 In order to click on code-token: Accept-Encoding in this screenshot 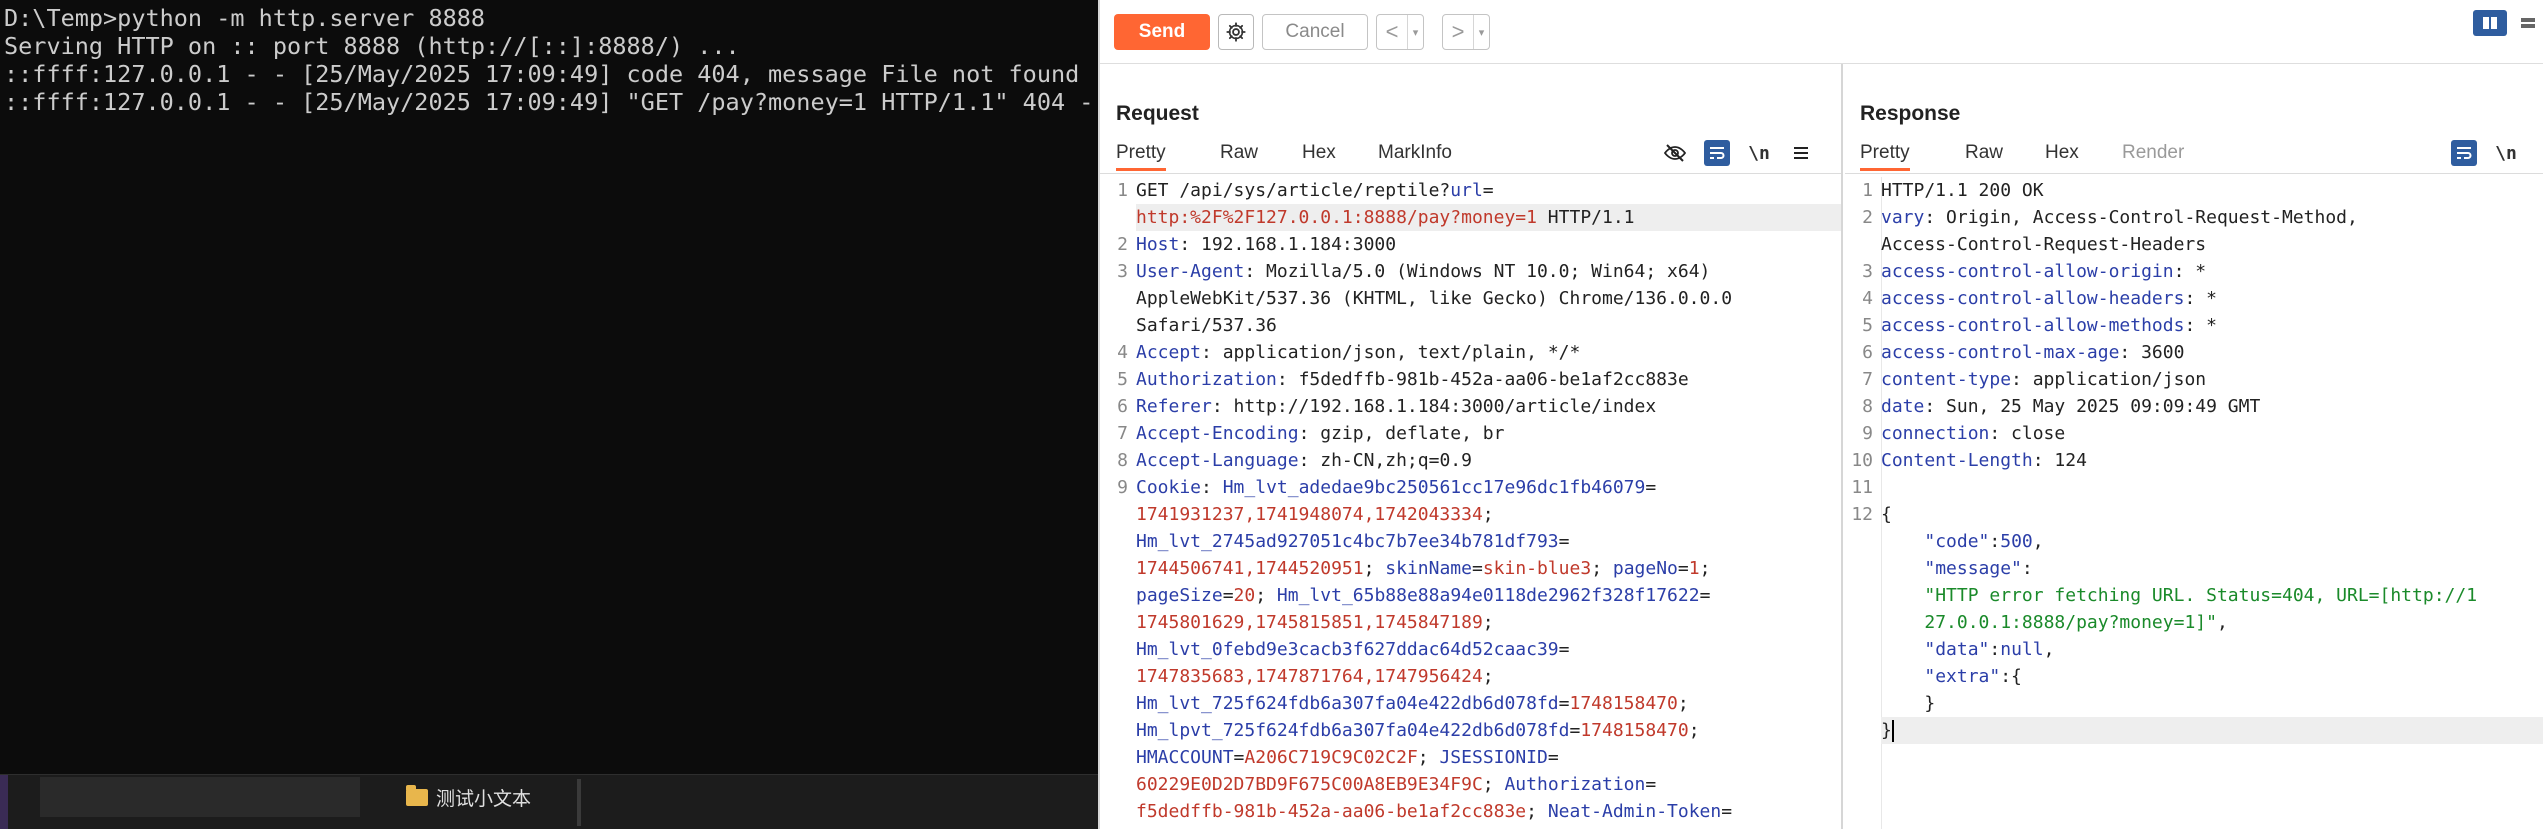, I will do `click(1217, 433)`.